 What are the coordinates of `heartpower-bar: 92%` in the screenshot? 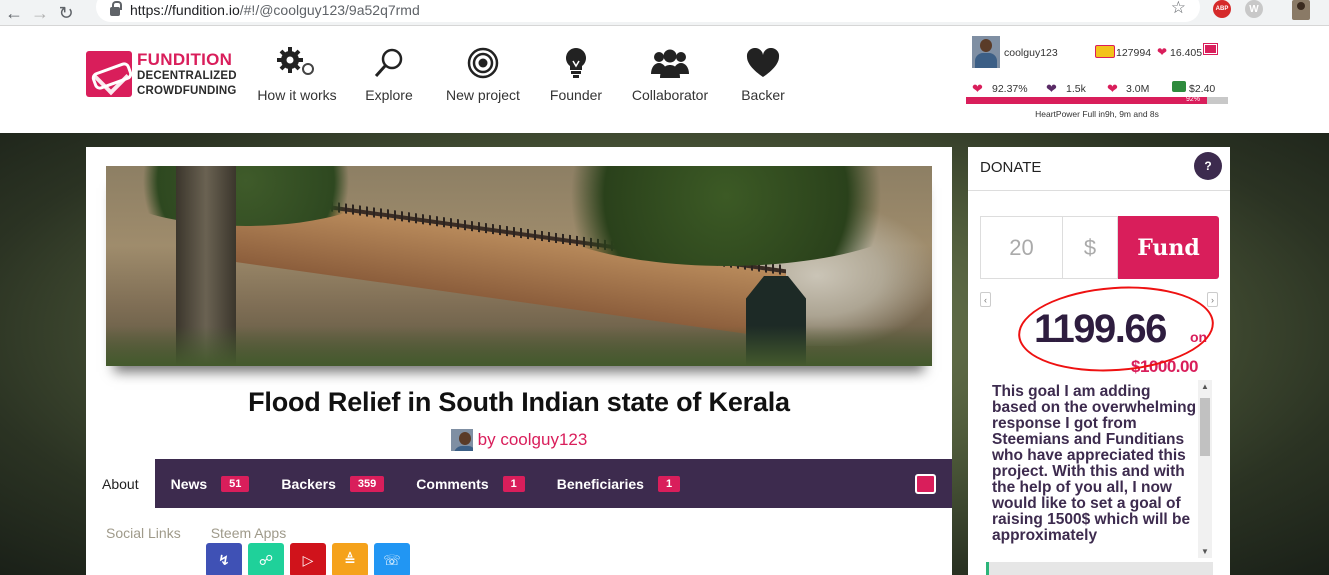 It's located at (1097, 100).